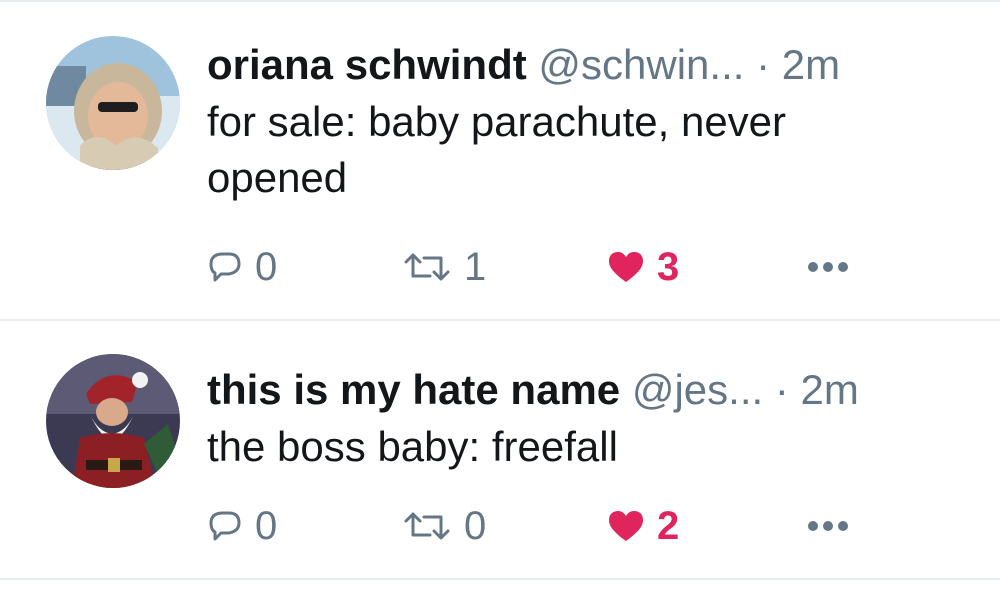 This screenshot has height=597, width=1000. I want to click on woman-in-fur-hood-avatar-icon, so click(113, 103).